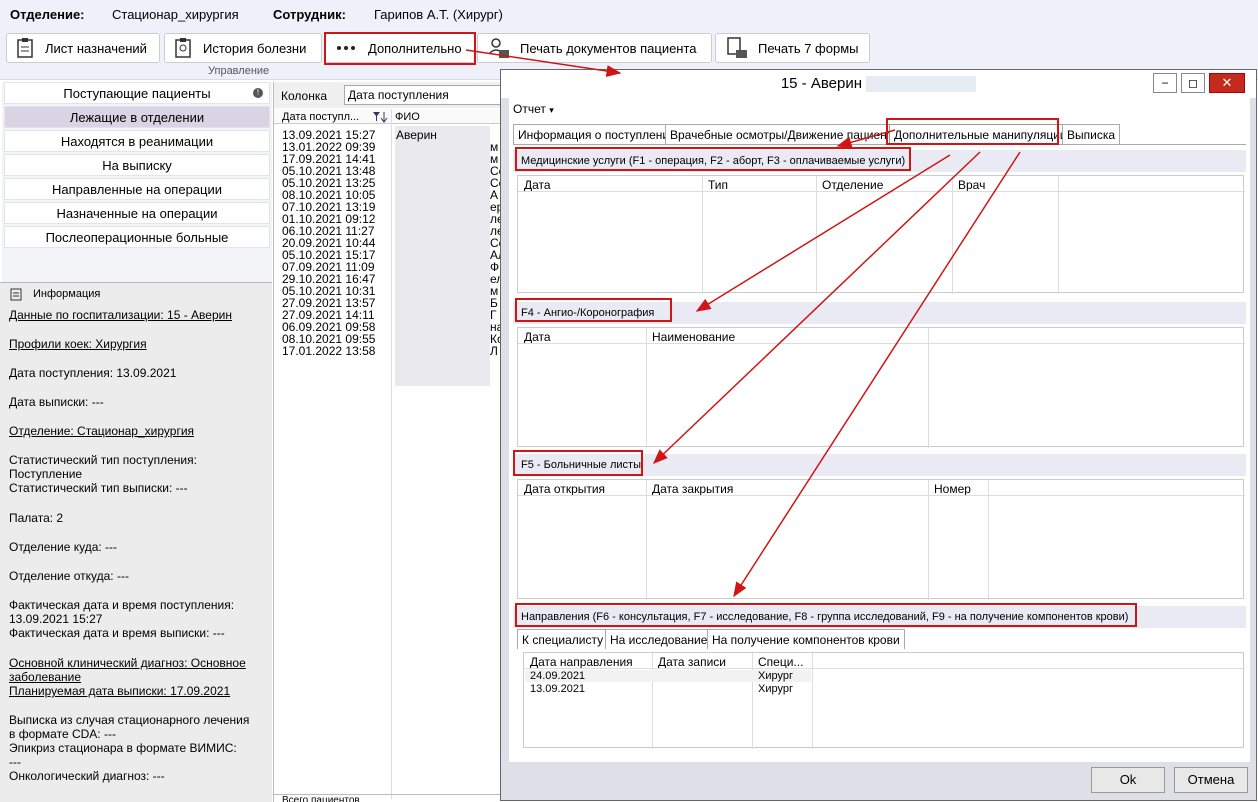 The width and height of the screenshot is (1258, 802). I want to click on col-header: Отделение, so click(852, 185).